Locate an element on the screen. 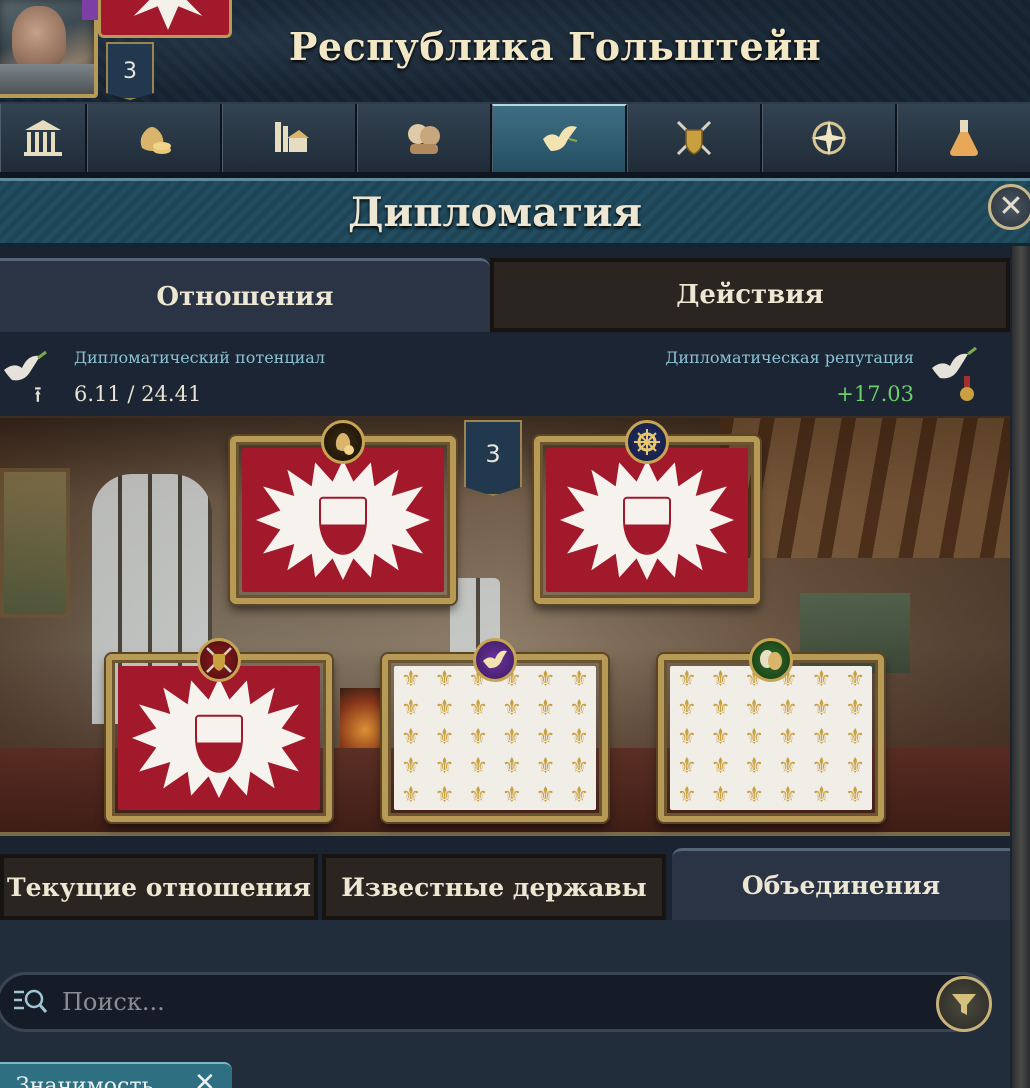 Image resolution: width=1030 pixels, height=1088 pixels. realm-flag-burst is located at coordinates (168, 15).